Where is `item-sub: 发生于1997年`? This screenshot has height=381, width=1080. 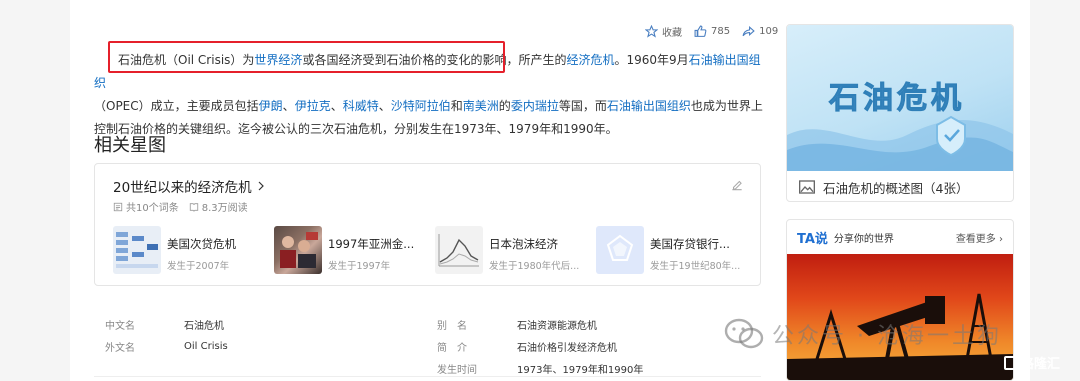 item-sub: 发生于1997年 is located at coordinates (359, 266).